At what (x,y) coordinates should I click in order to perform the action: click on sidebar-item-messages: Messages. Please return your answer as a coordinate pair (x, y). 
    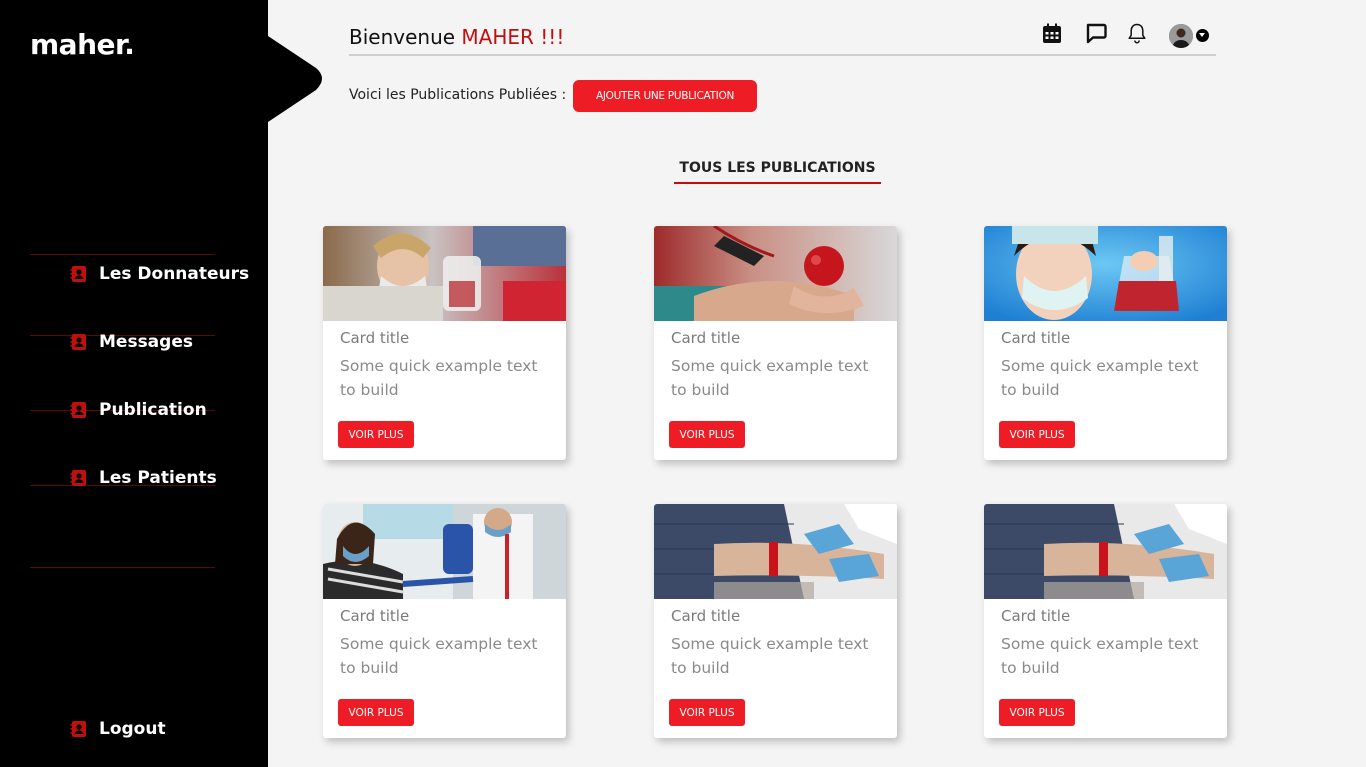
    Looking at the image, I should click on (131, 342).